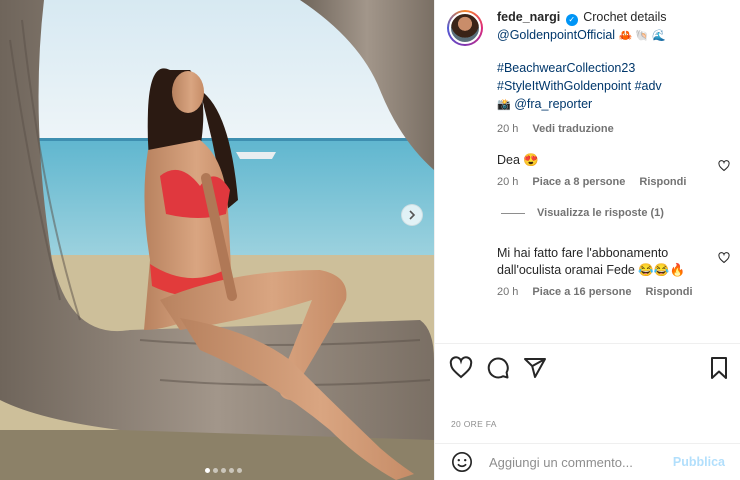 The width and height of the screenshot is (740, 480). Describe the element at coordinates (582, 68) in the screenshot. I see `hashtag-link: #BeachwearCollection23` at that location.